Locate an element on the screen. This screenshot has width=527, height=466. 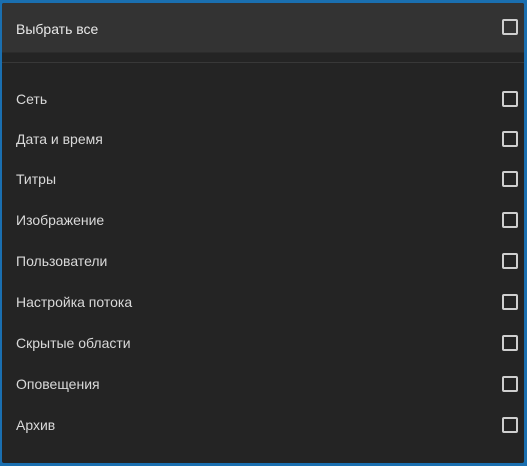
list-item-label: Сеть is located at coordinates (32, 99).